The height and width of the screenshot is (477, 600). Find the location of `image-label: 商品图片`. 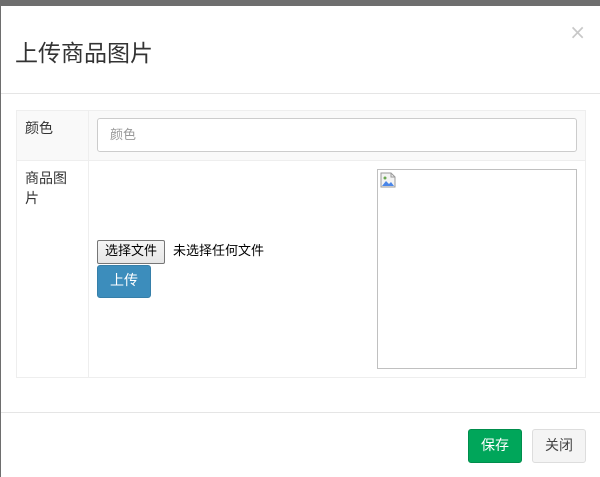

image-label: 商品图片 is located at coordinates (53, 269).